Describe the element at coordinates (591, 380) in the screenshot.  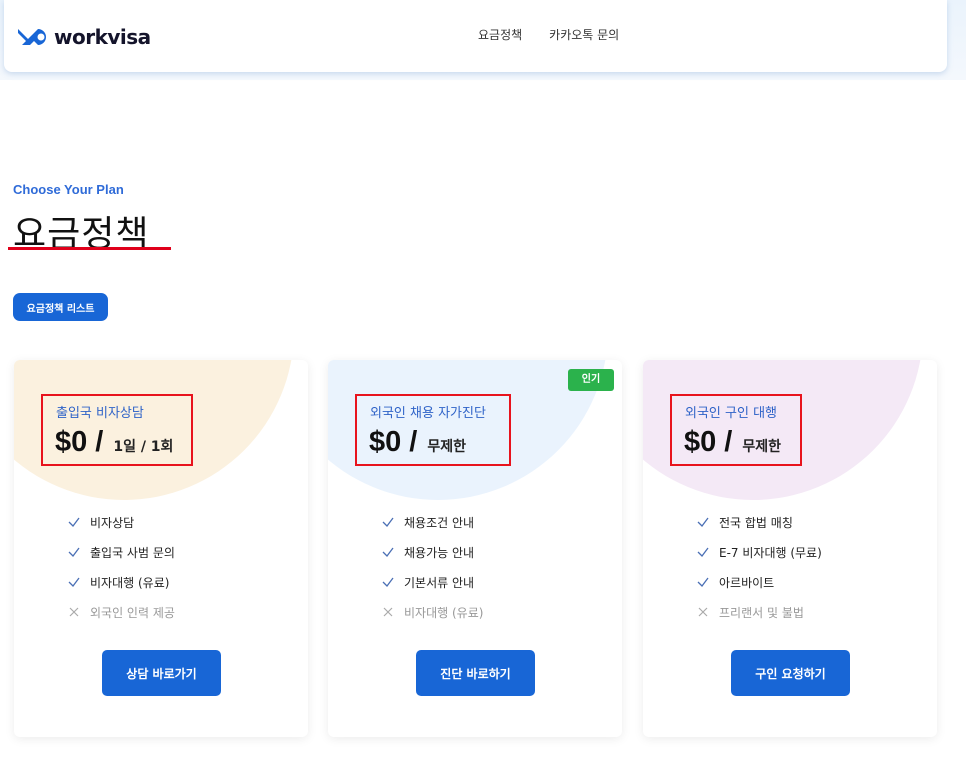
I see `popular-badge: 인기` at that location.